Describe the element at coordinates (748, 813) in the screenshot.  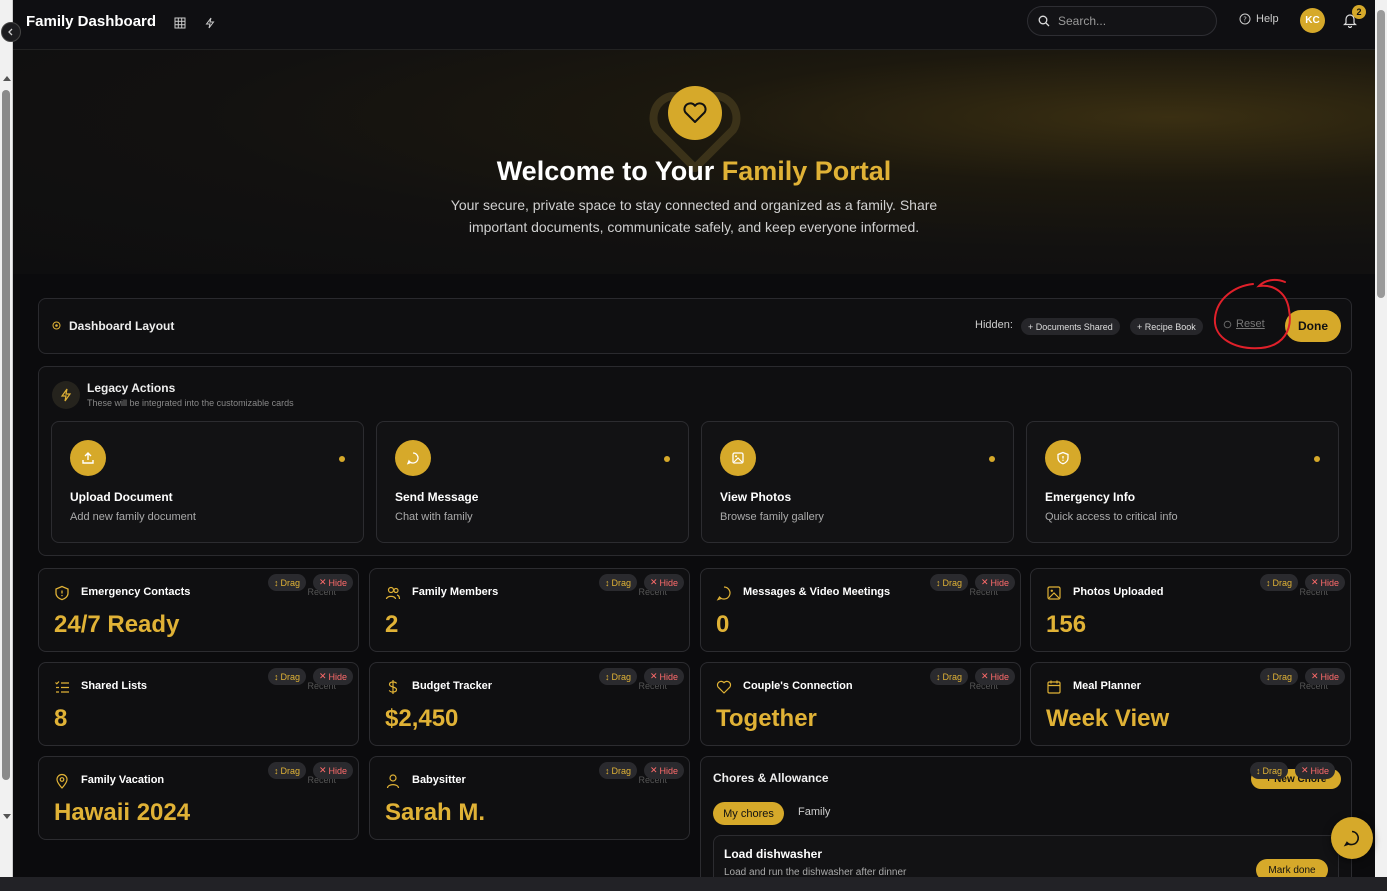
I see `tab-my-chores: My chores` at that location.